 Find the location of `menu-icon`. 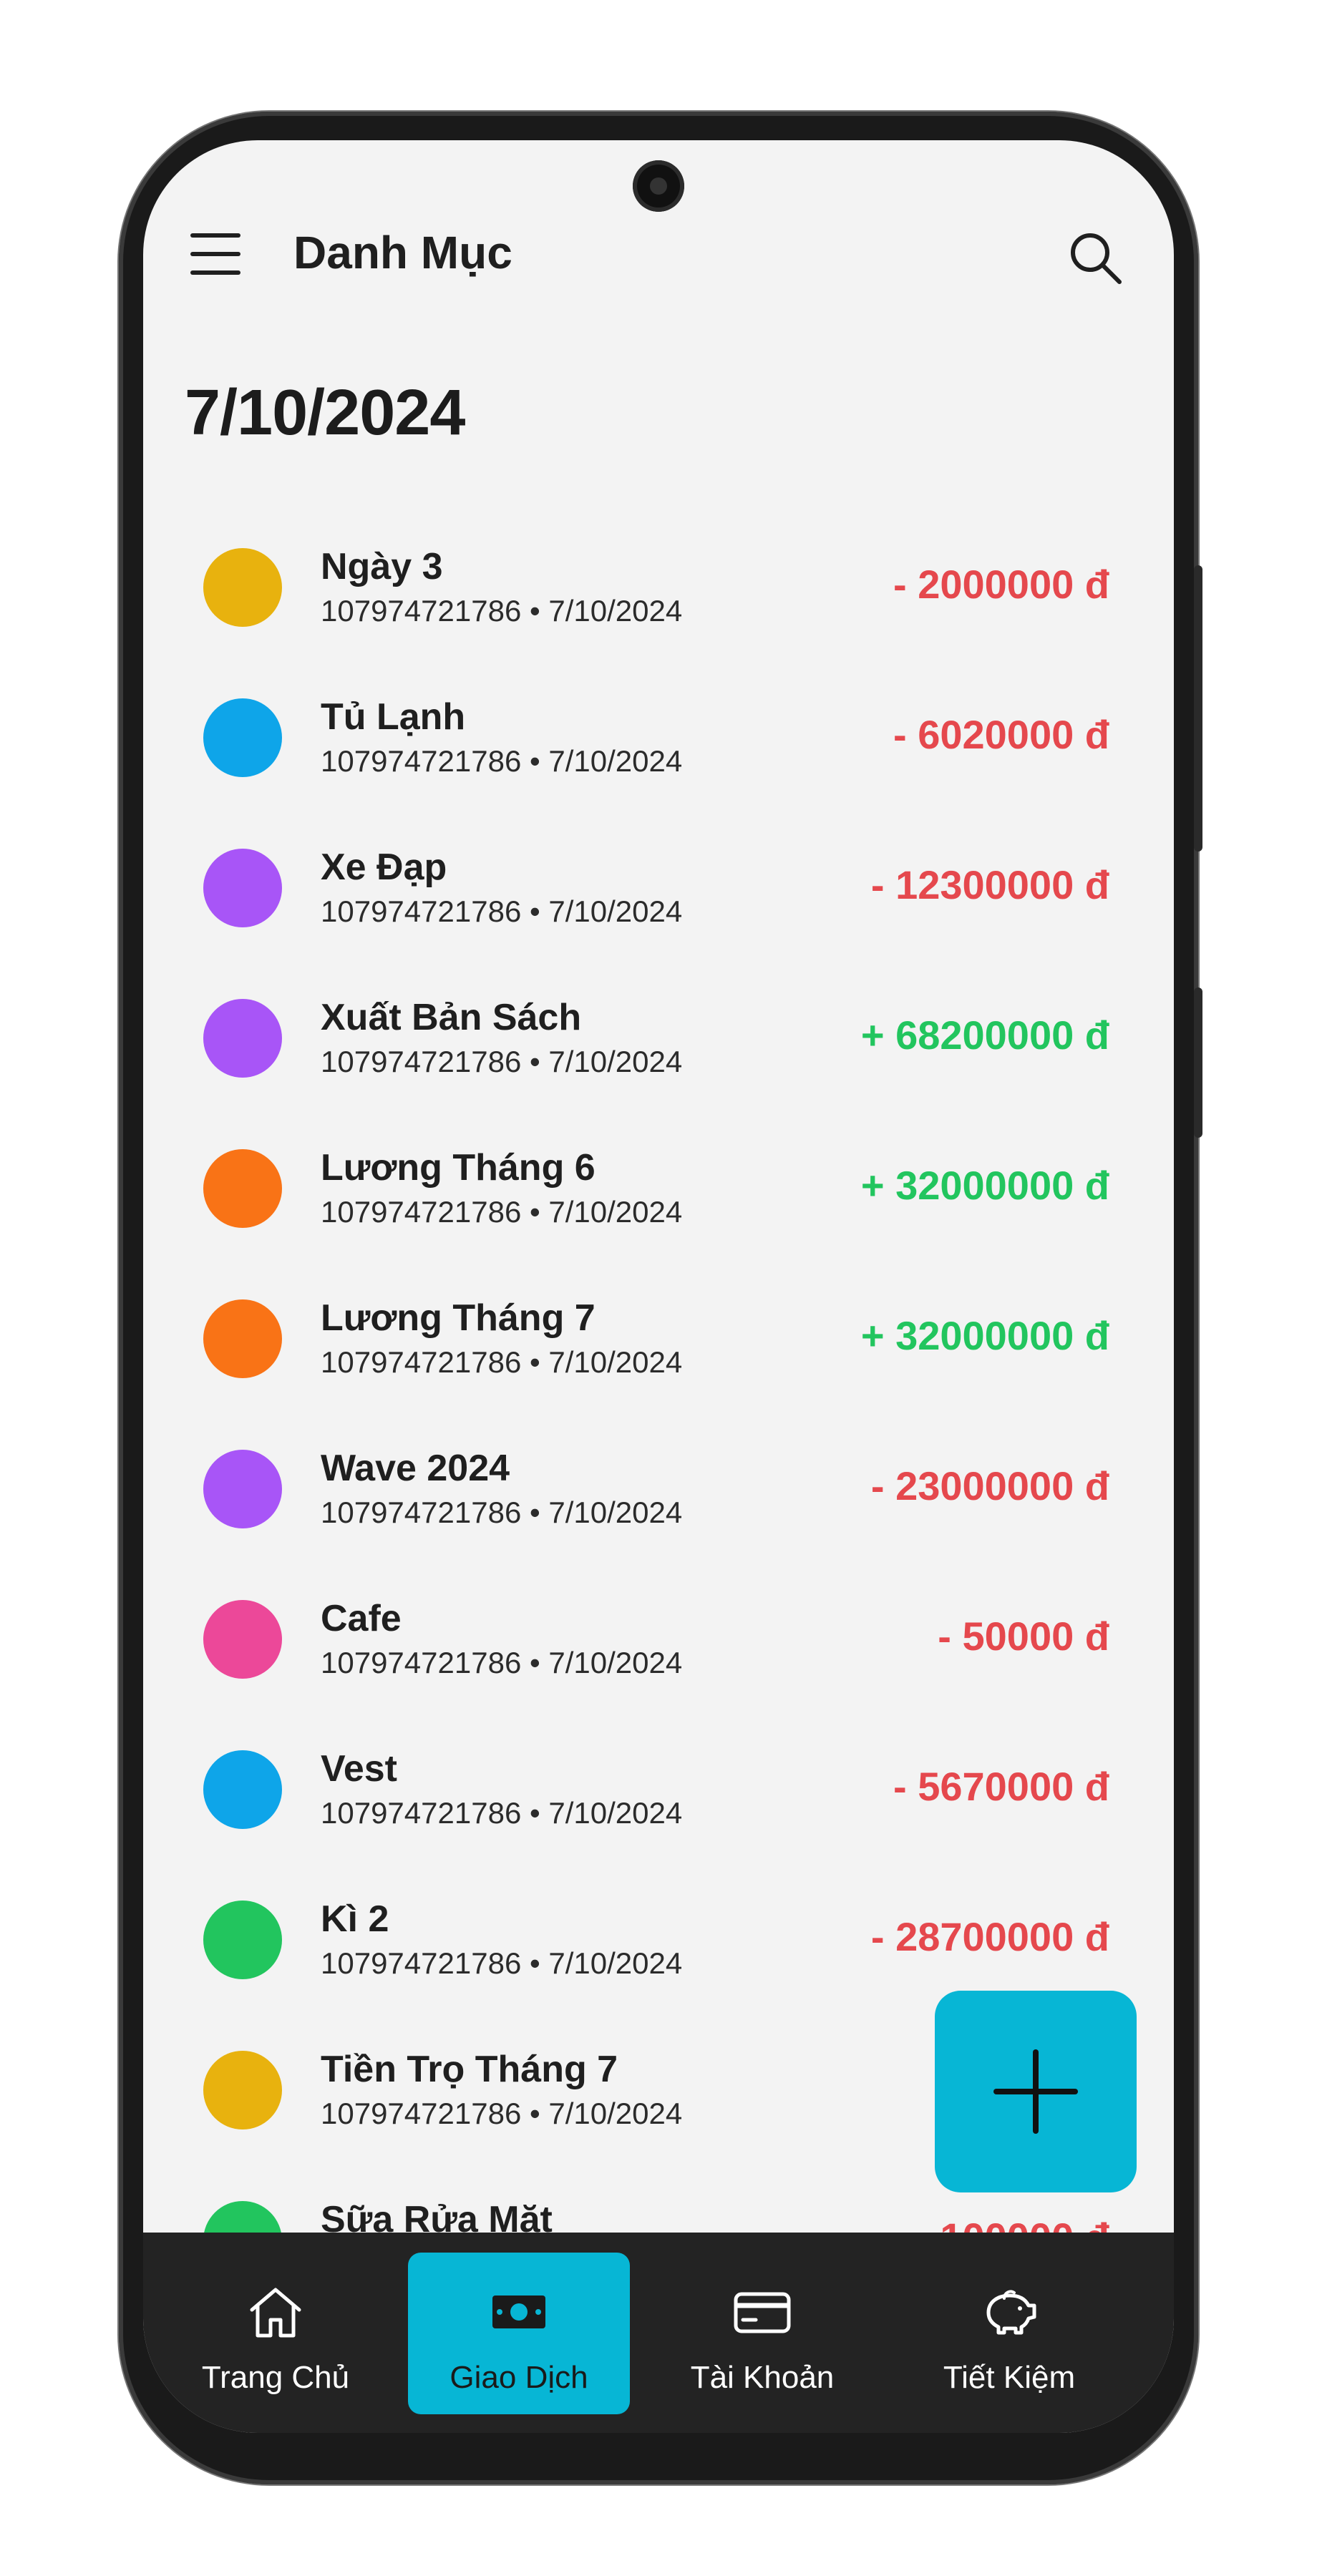

menu-icon is located at coordinates (215, 254).